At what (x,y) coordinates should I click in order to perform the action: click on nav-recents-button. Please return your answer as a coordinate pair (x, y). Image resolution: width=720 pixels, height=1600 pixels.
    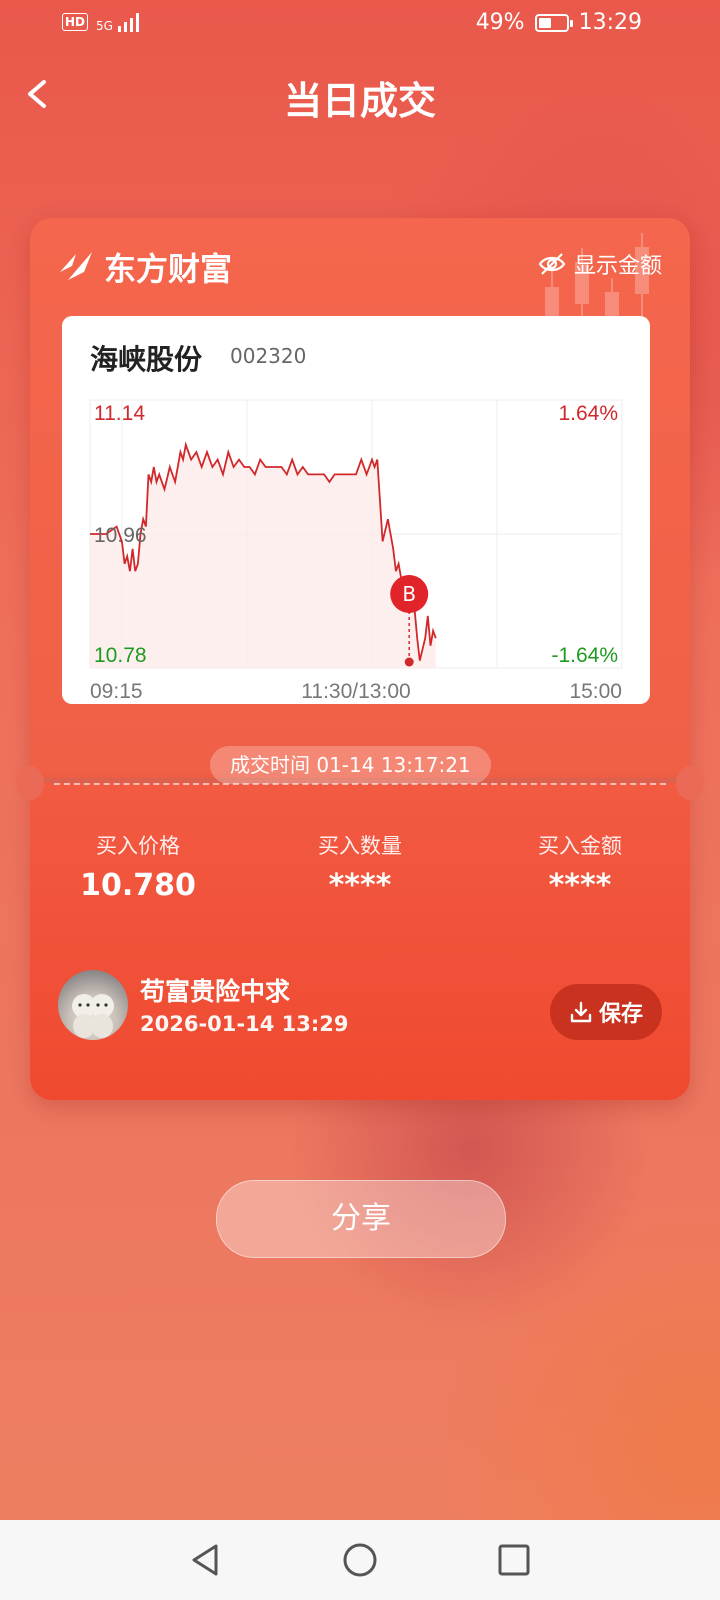
    Looking at the image, I should click on (514, 1560).